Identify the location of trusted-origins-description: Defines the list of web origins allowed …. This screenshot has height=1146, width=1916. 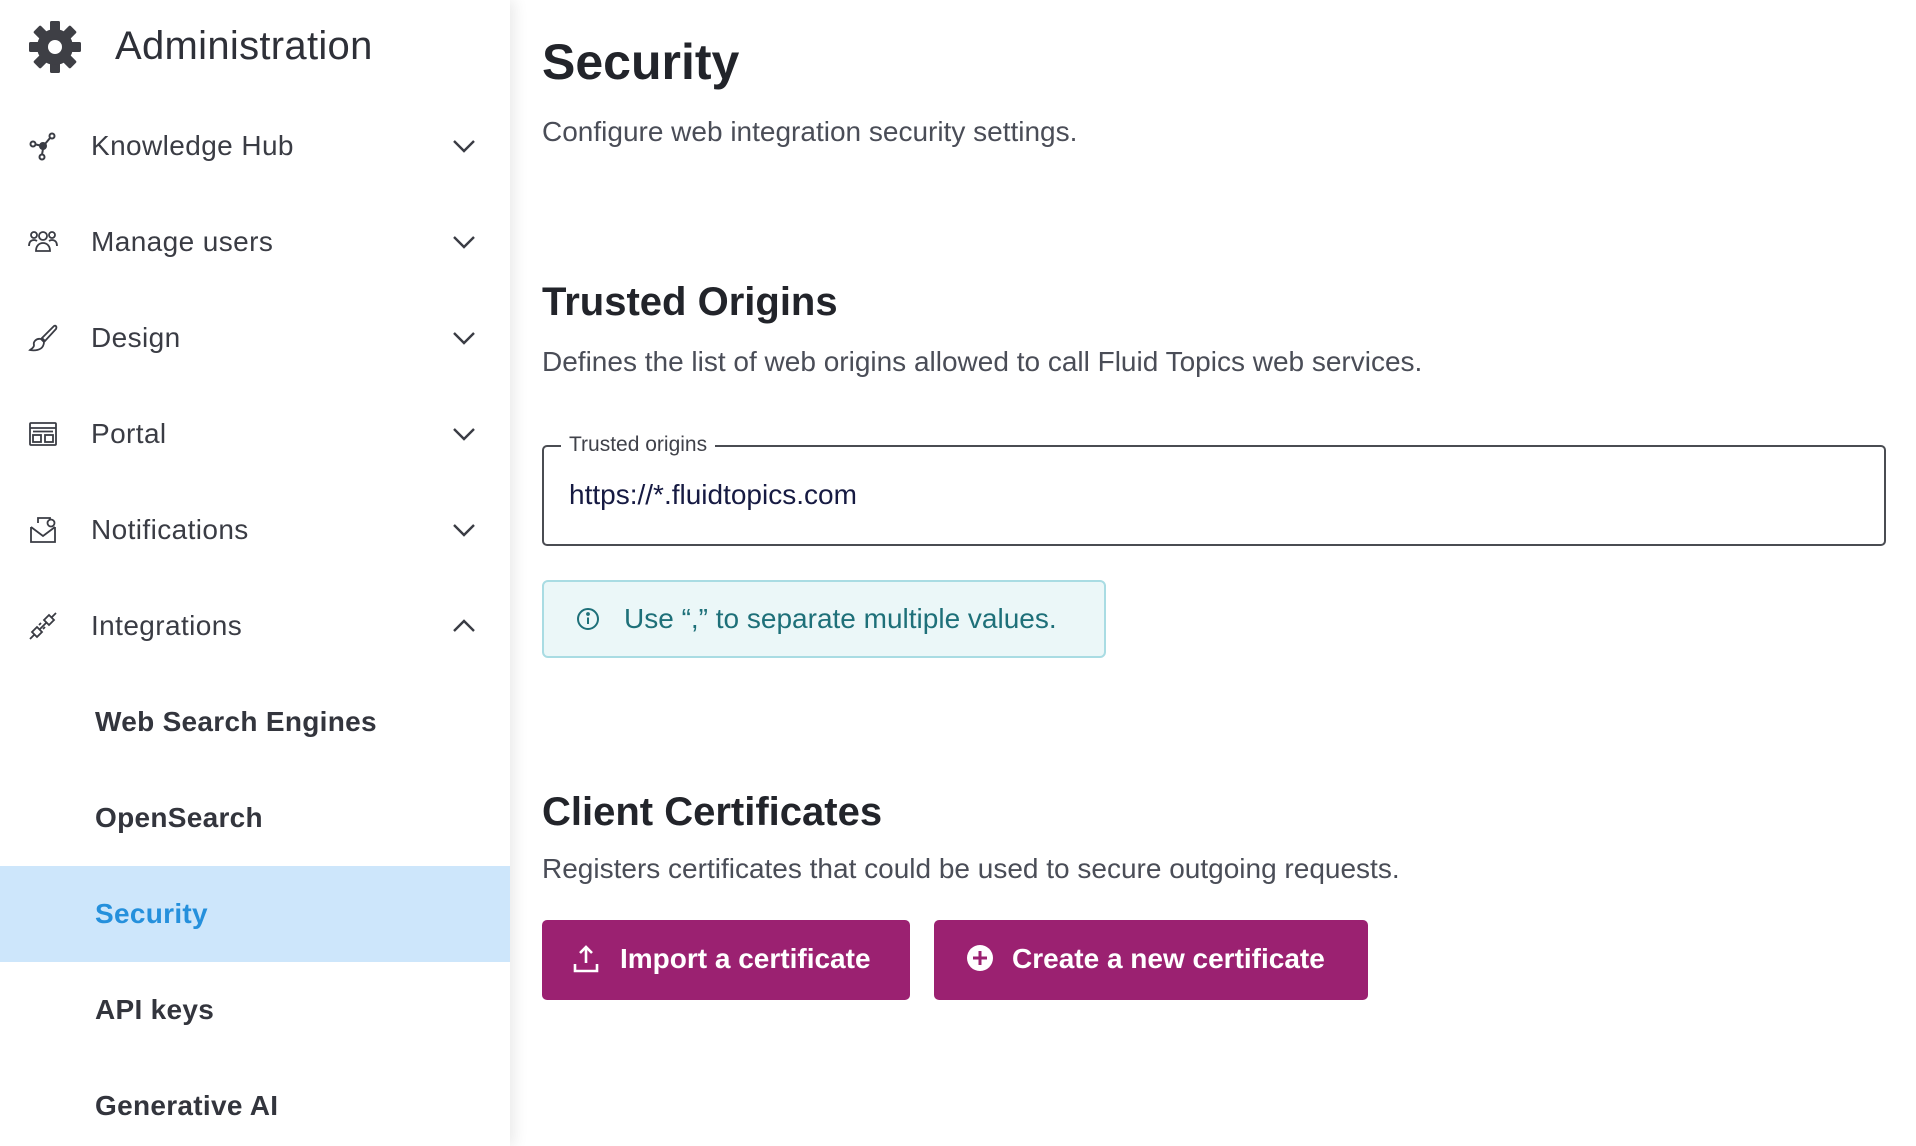
(982, 361).